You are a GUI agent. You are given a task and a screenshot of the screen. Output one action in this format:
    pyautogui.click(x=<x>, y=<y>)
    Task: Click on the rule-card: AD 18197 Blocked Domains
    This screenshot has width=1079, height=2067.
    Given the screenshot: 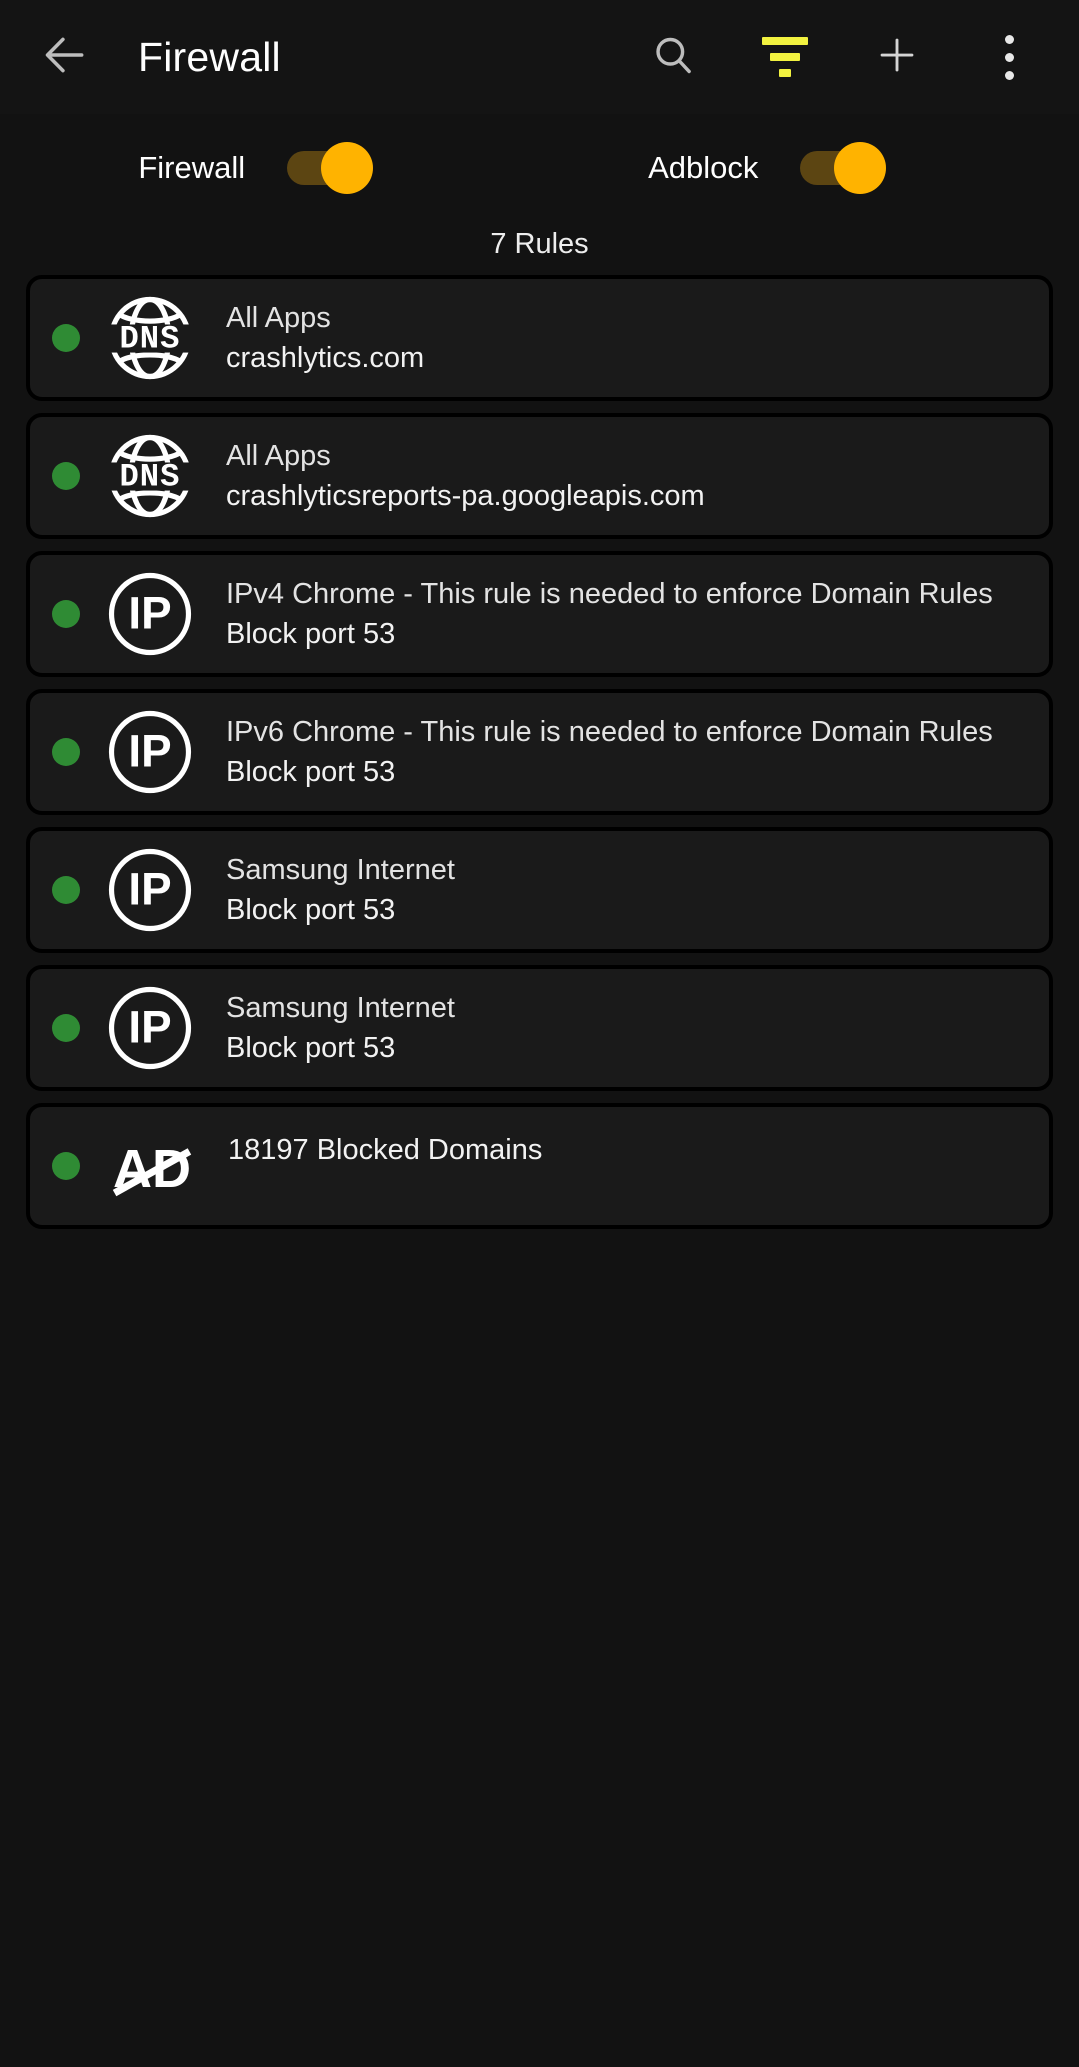 What is the action you would take?
    pyautogui.click(x=539, y=1166)
    